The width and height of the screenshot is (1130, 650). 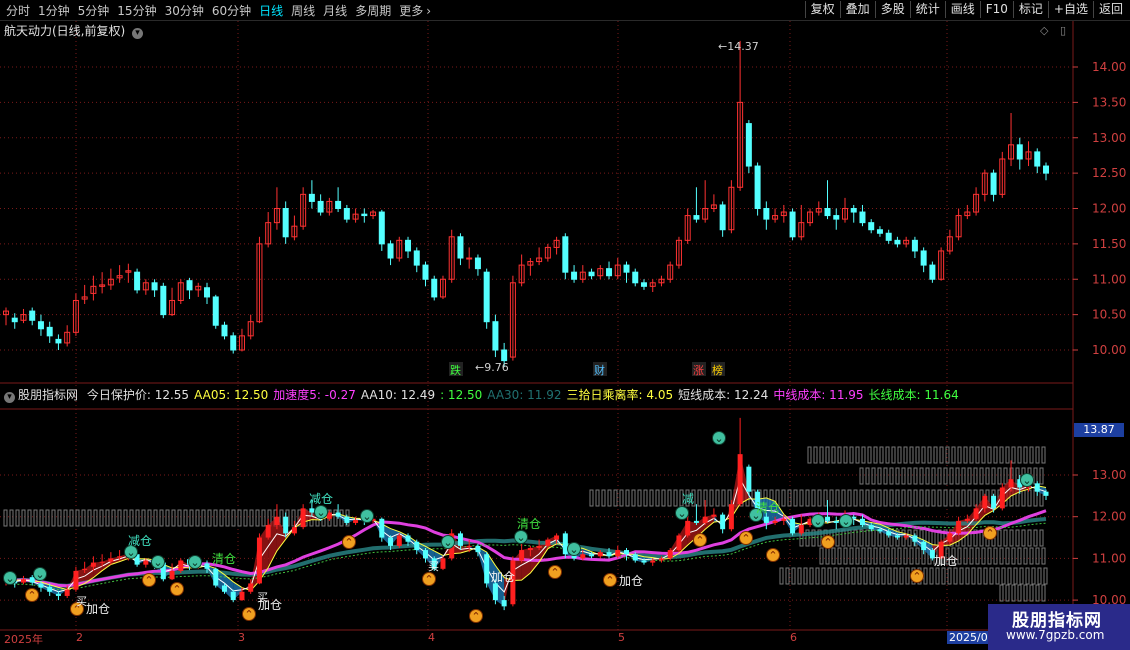 I want to click on price-tick-label: 13.00, so click(x=1109, y=138).